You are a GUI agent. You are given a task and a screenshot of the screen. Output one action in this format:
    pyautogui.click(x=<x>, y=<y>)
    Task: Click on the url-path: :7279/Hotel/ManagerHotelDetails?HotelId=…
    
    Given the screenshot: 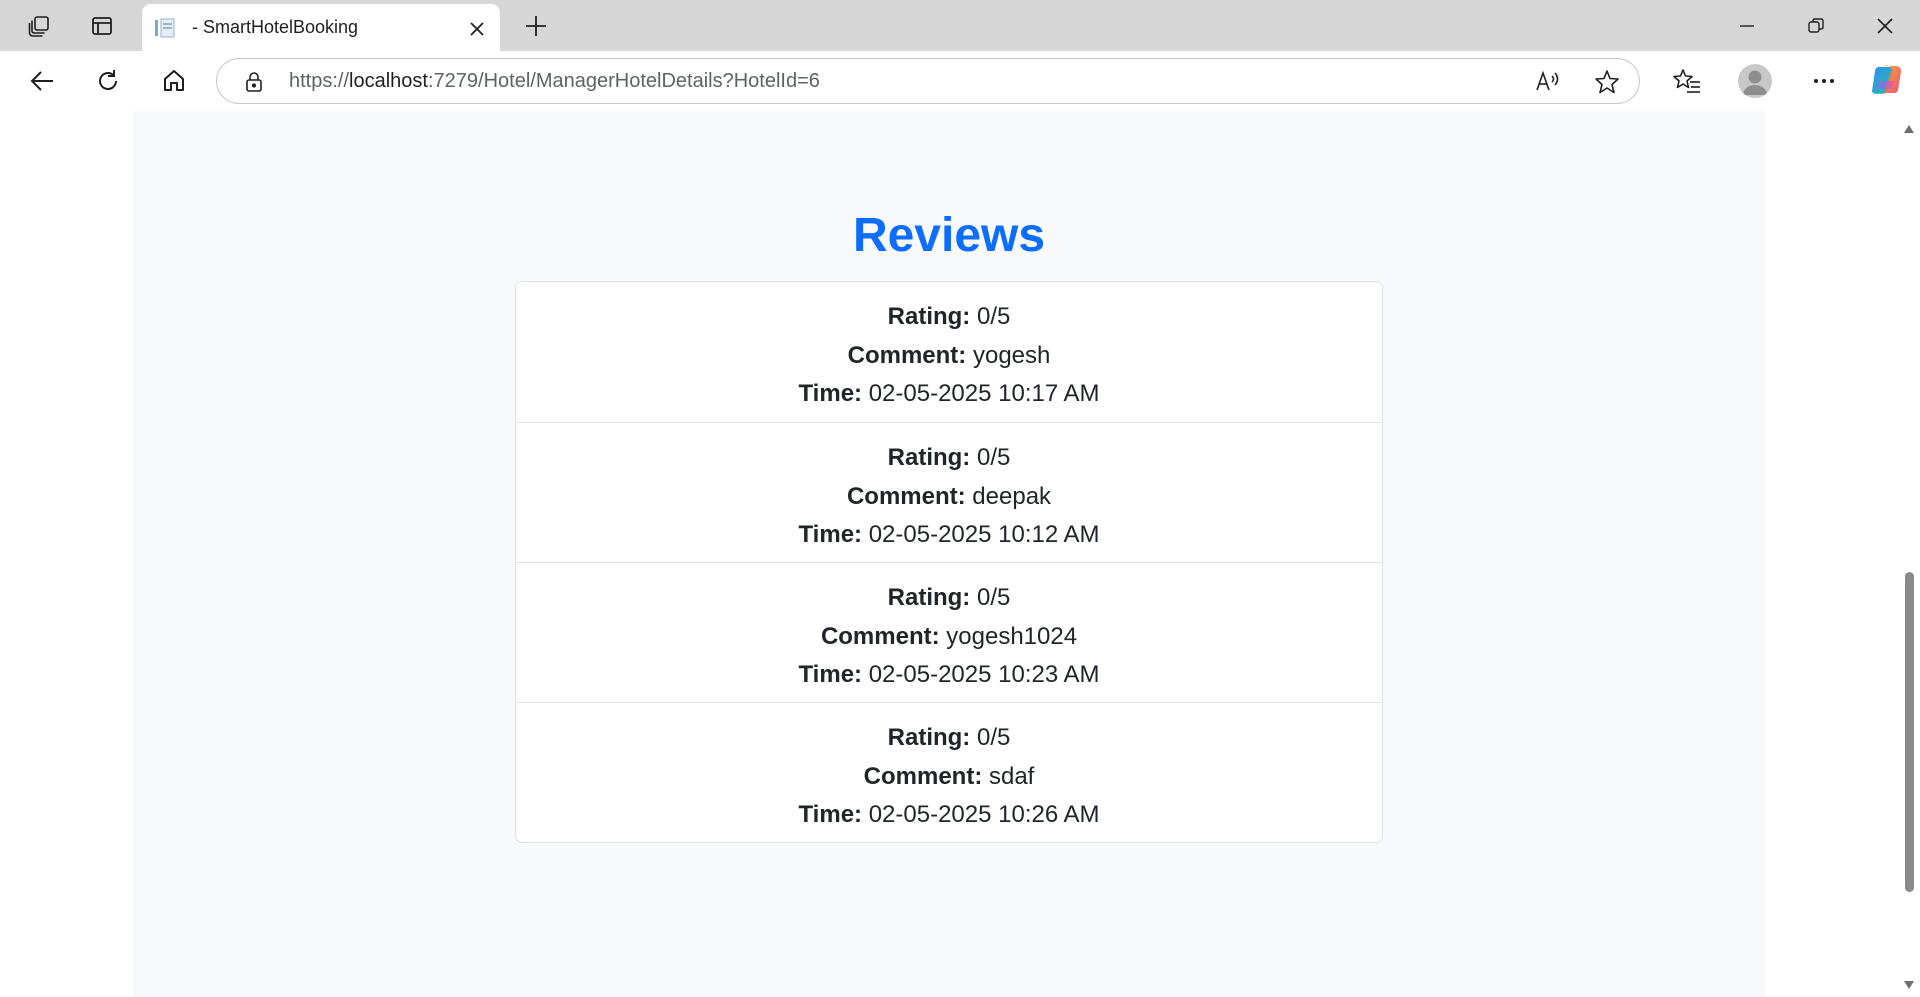 What is the action you would take?
    pyautogui.click(x=623, y=81)
    